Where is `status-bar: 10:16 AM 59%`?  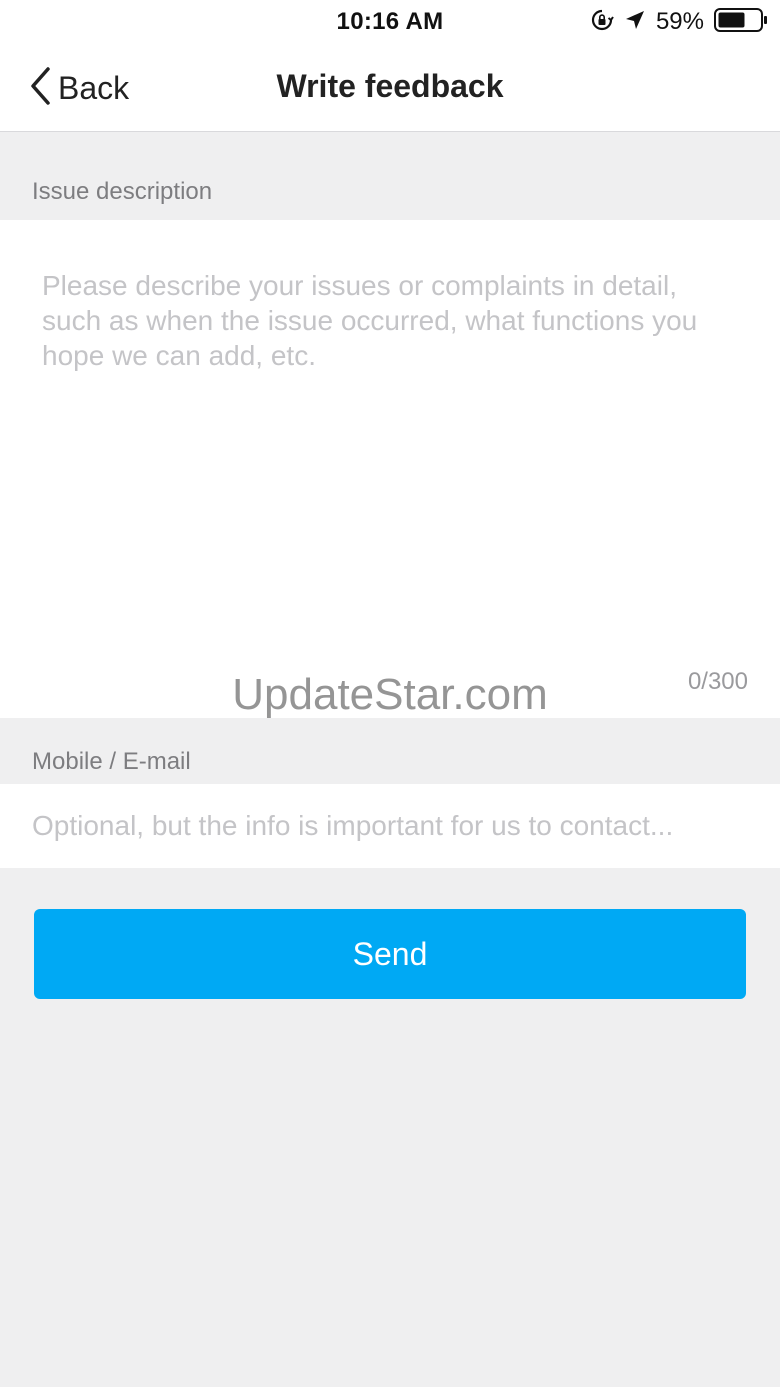 status-bar: 10:16 AM 59% is located at coordinates (390, 22).